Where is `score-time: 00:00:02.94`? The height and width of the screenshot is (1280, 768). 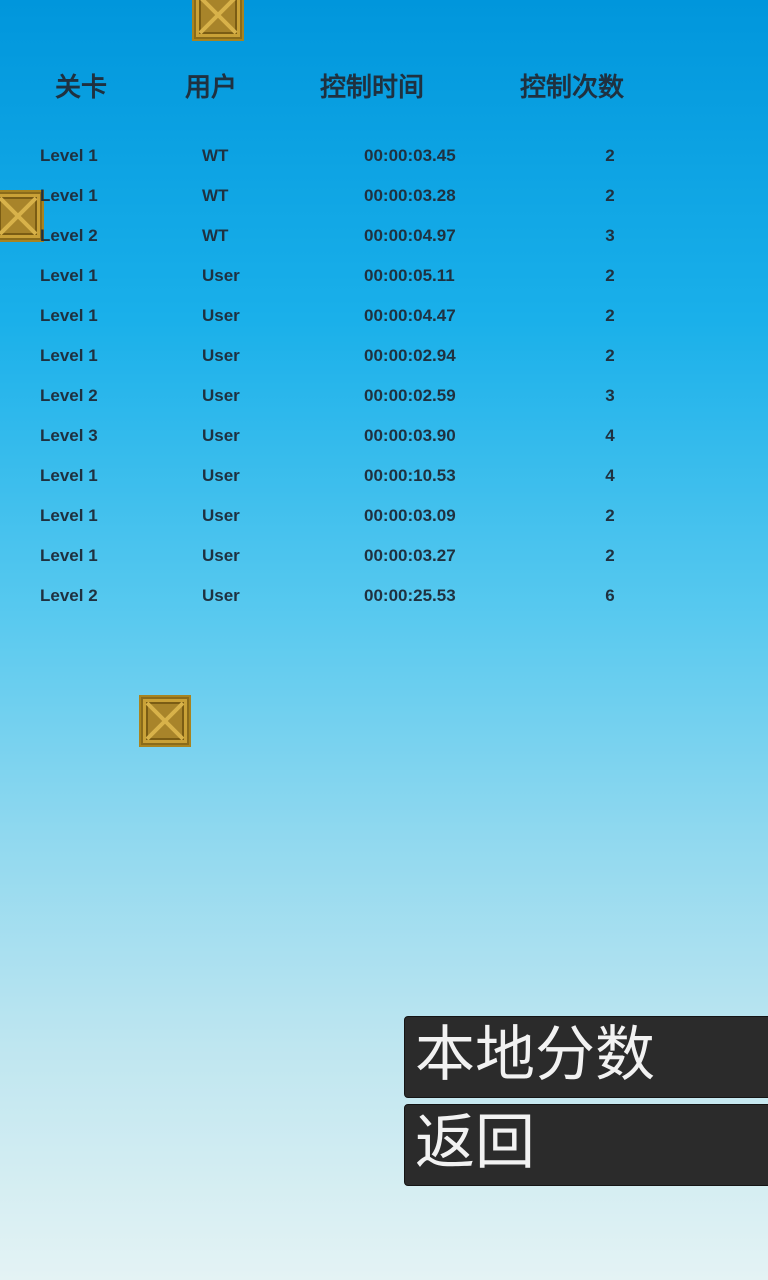 score-time: 00:00:02.94 is located at coordinates (410, 355).